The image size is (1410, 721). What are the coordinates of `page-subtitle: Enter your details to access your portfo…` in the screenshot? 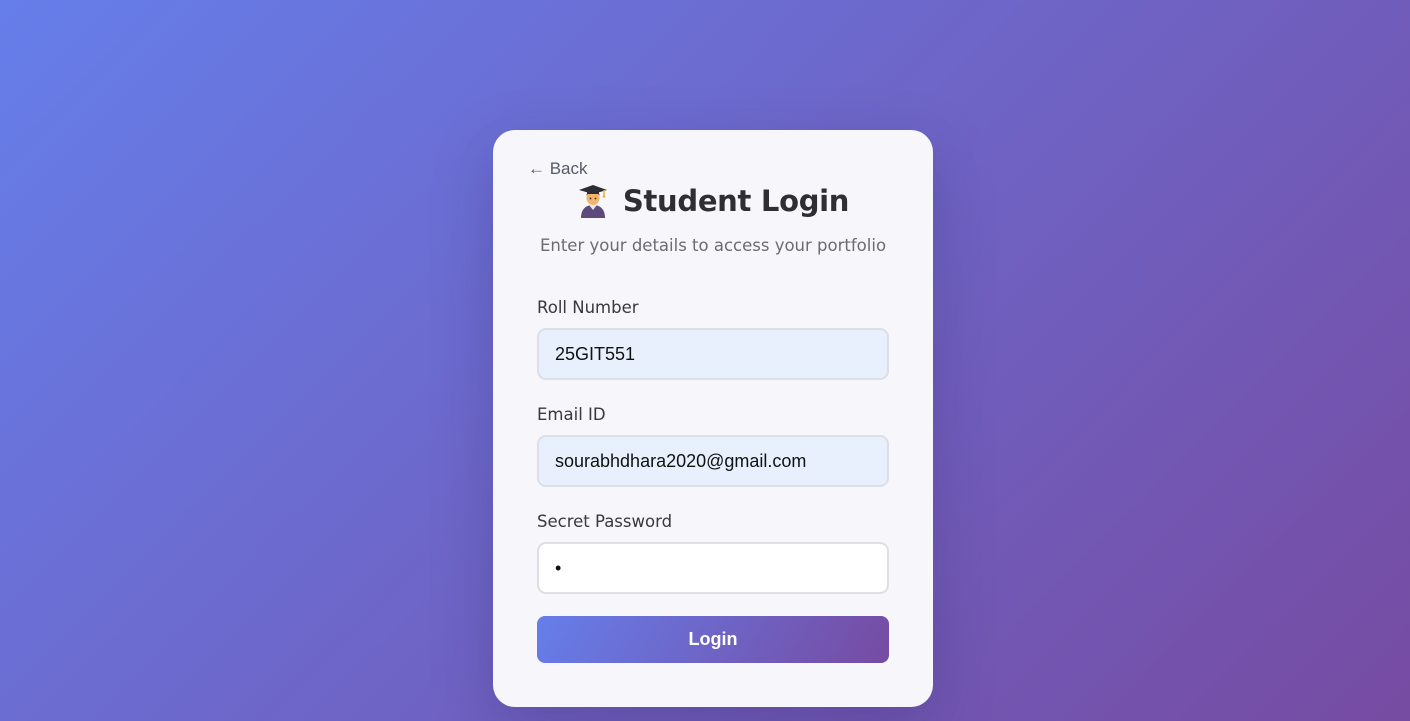 It's located at (713, 245).